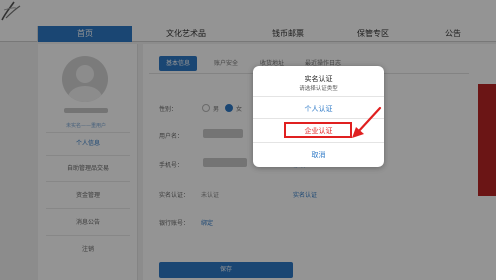 The width and height of the screenshot is (496, 280). I want to click on verification-type-dialog: 实名认证 请选择认证类型 个人认证 企业认证 取消, so click(318, 116).